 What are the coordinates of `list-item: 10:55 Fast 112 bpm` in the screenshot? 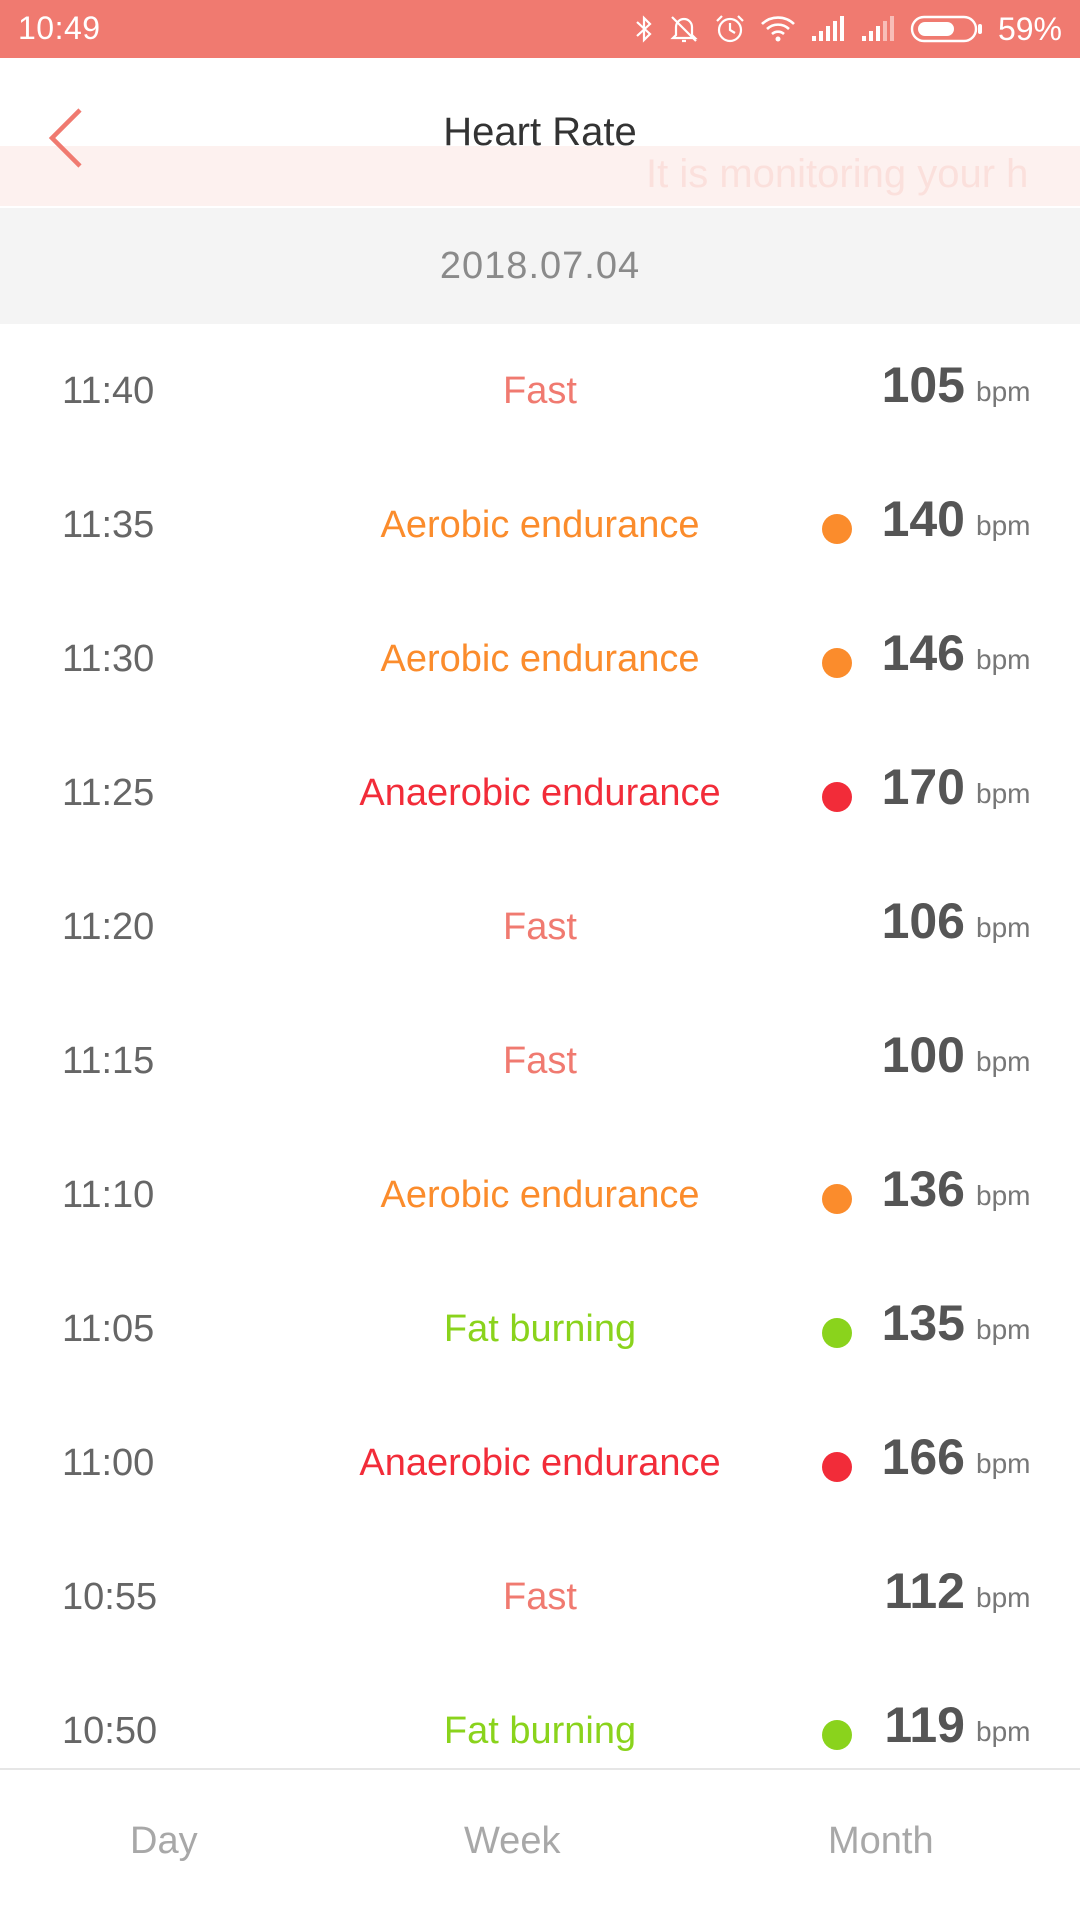 It's located at (540, 1597).